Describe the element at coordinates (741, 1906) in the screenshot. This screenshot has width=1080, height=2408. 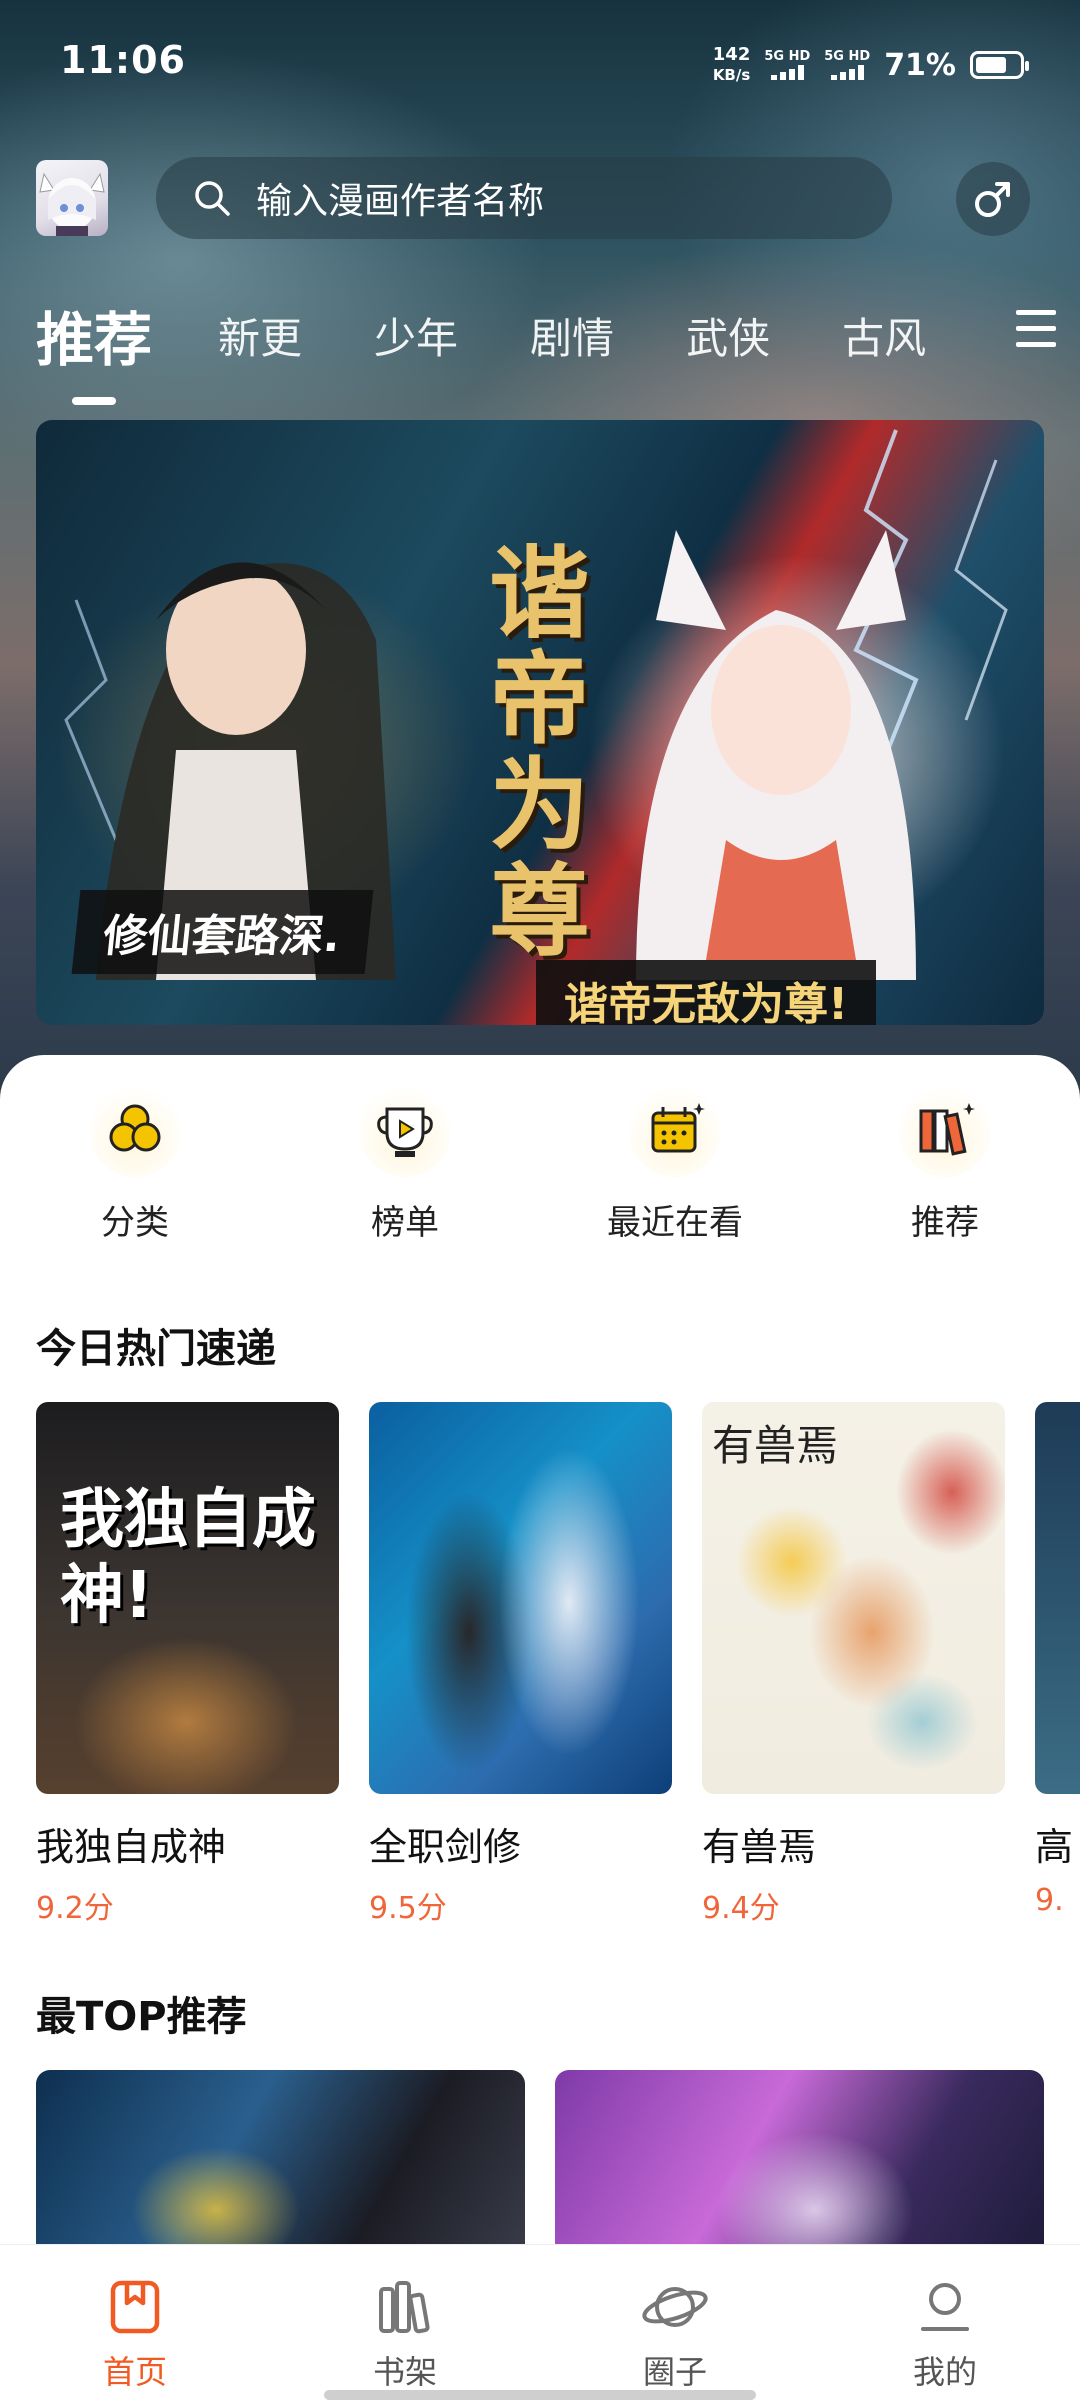
I see `hot-item-score: 9.4分` at that location.